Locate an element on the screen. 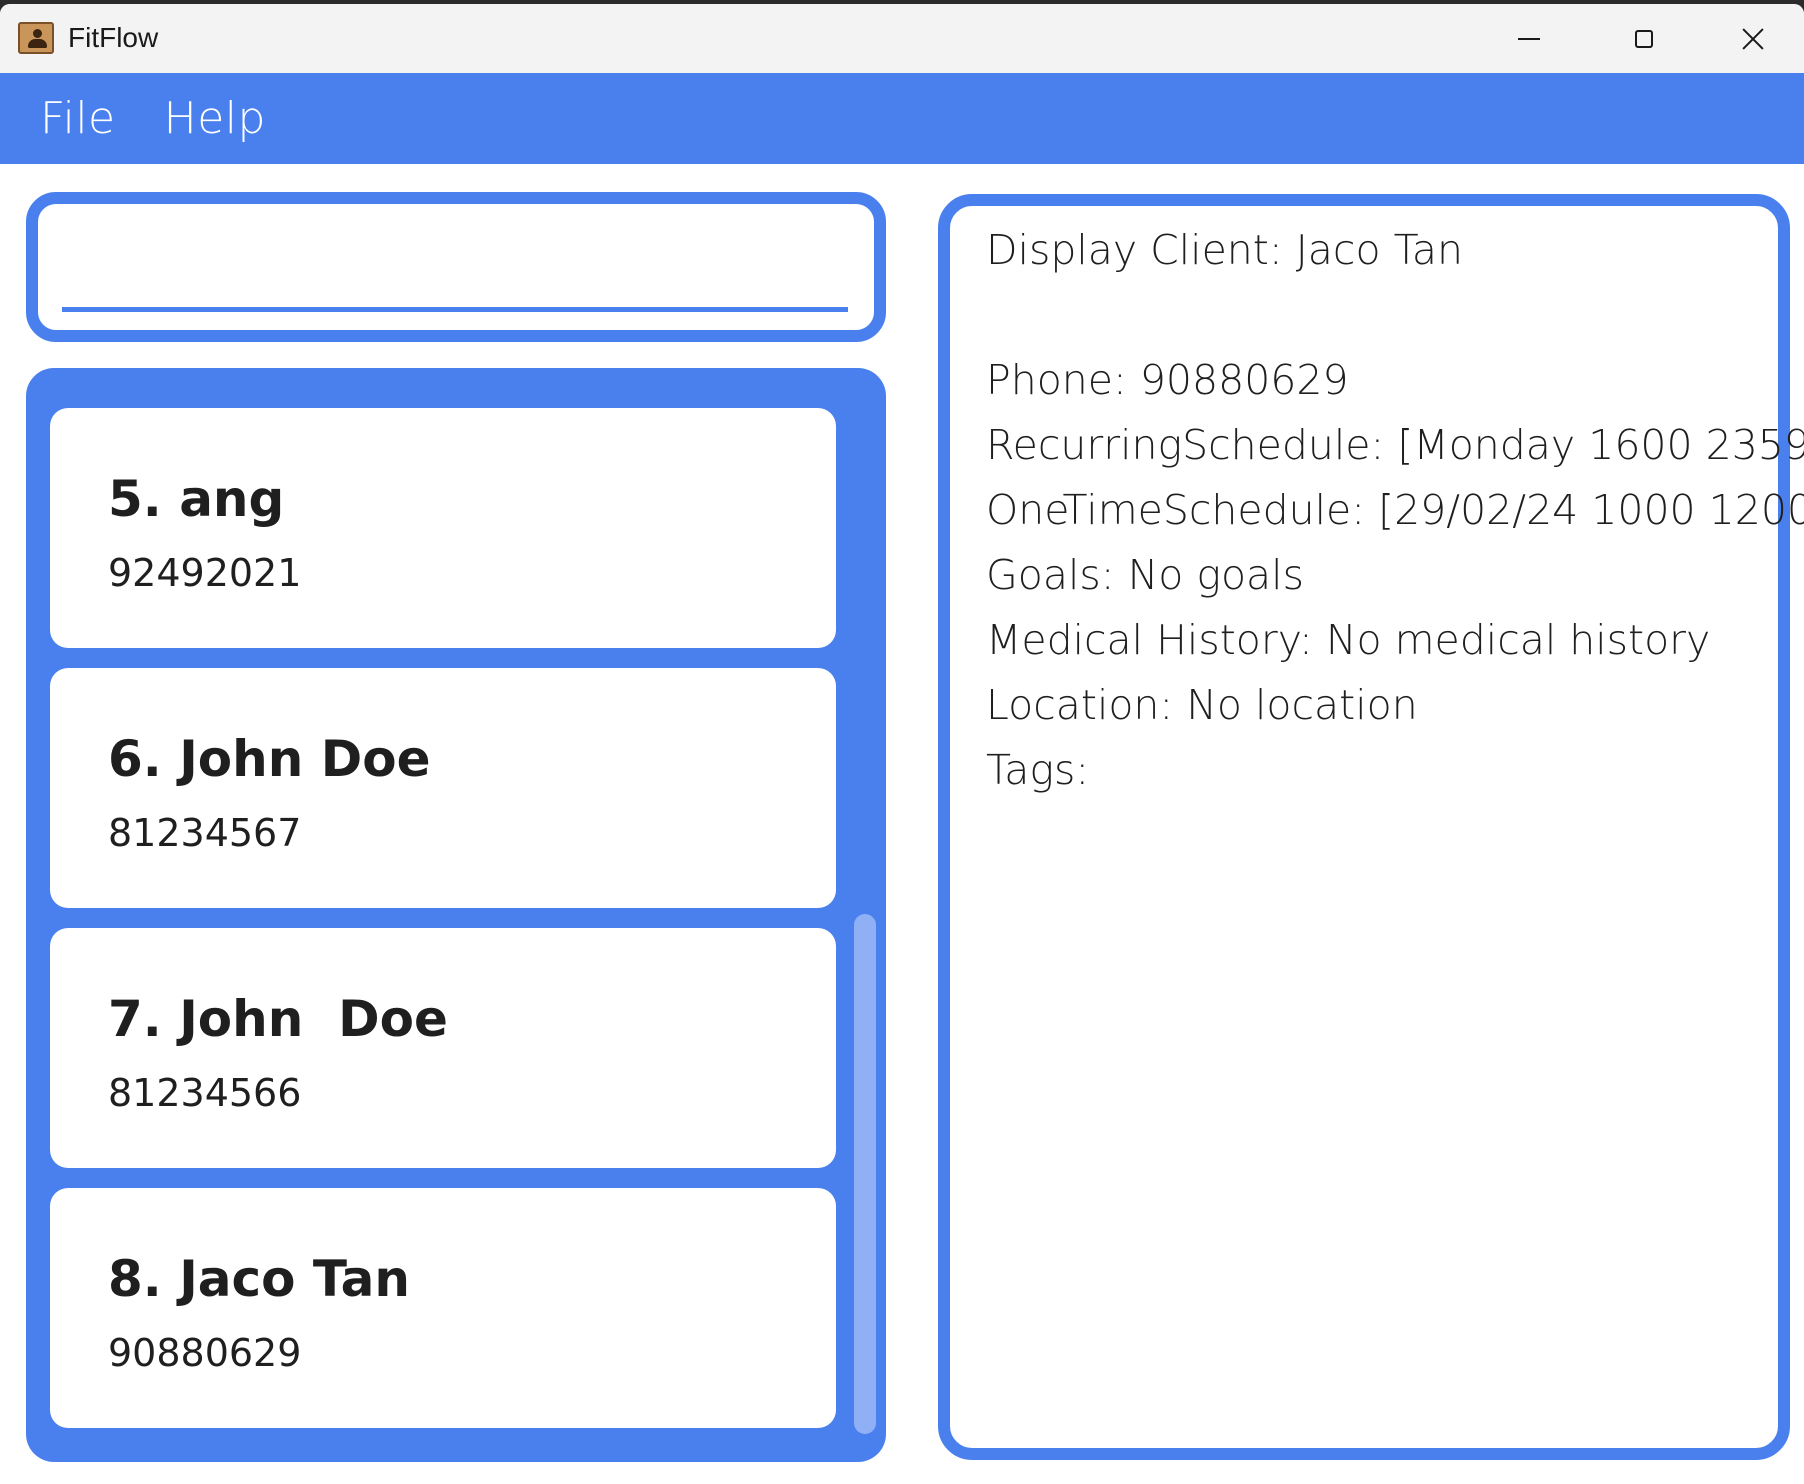 The image size is (1804, 1484). maximize-button is located at coordinates (1643, 38).